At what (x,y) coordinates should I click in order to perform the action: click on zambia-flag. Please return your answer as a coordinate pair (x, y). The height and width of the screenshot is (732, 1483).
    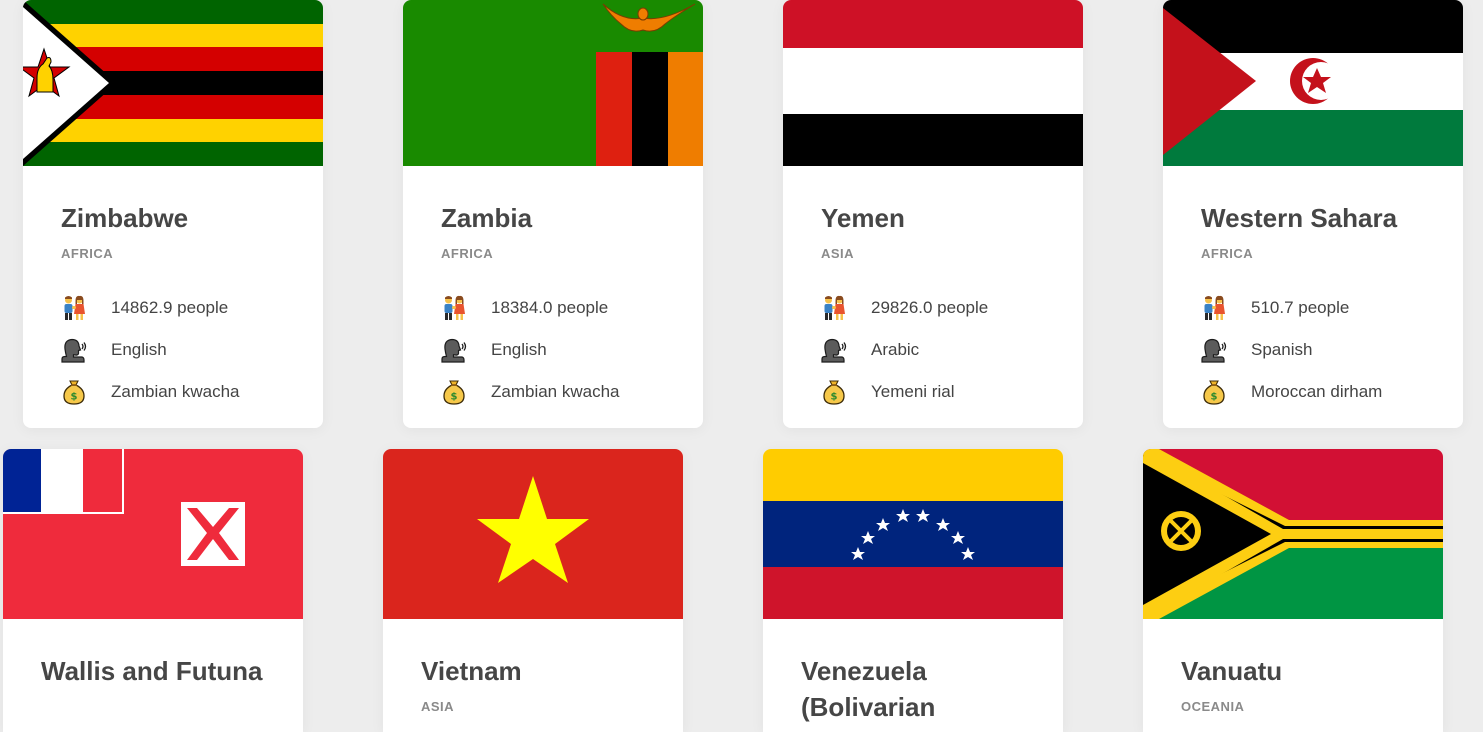
    Looking at the image, I should click on (553, 83).